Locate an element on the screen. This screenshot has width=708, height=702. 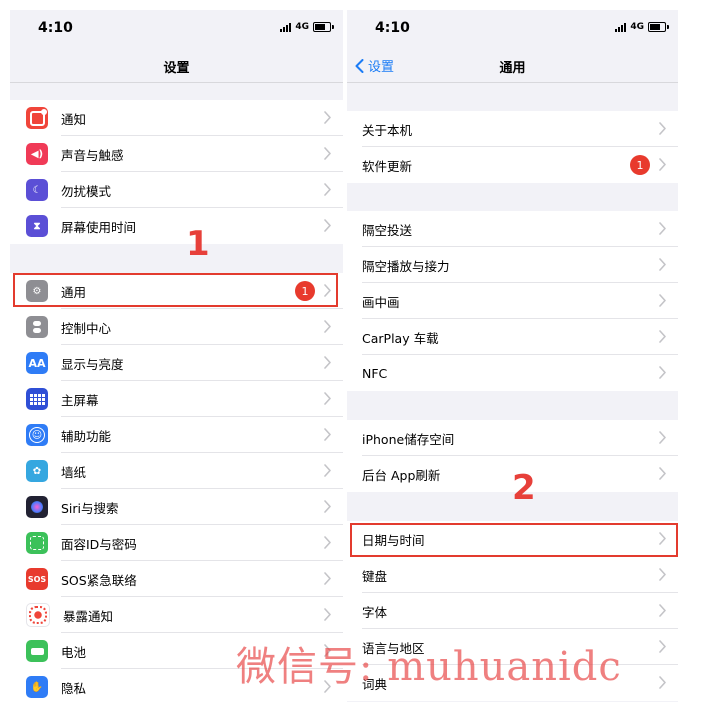
settings-row: AA 显示与亮度 is located at coordinates (176, 363).